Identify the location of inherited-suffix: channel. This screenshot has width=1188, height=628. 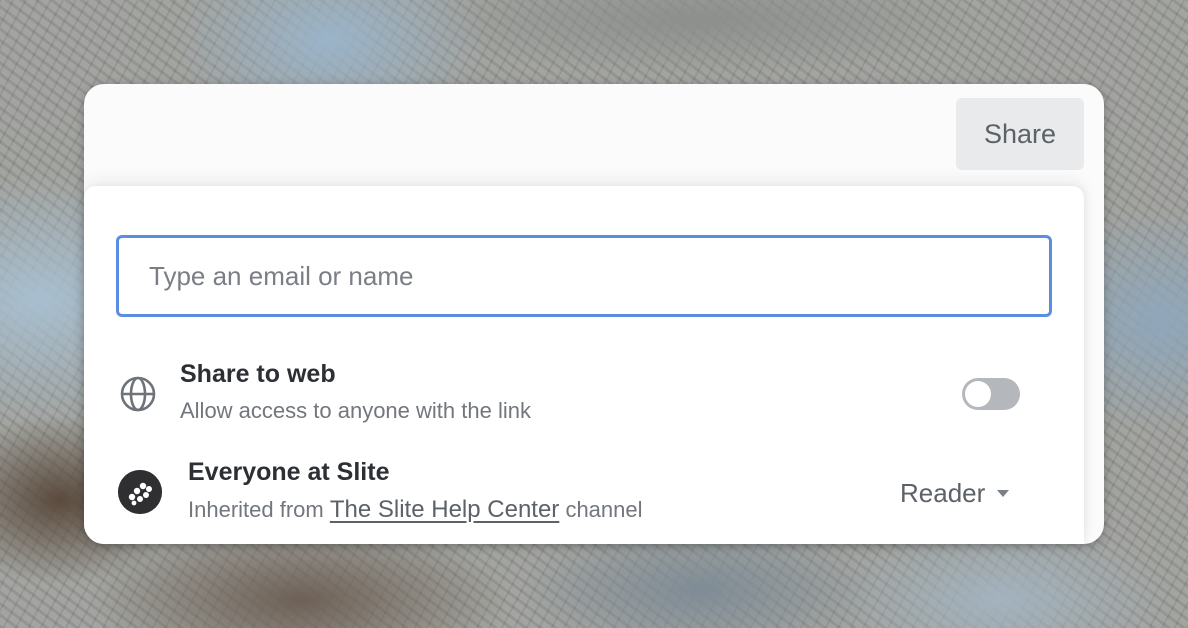
(604, 509).